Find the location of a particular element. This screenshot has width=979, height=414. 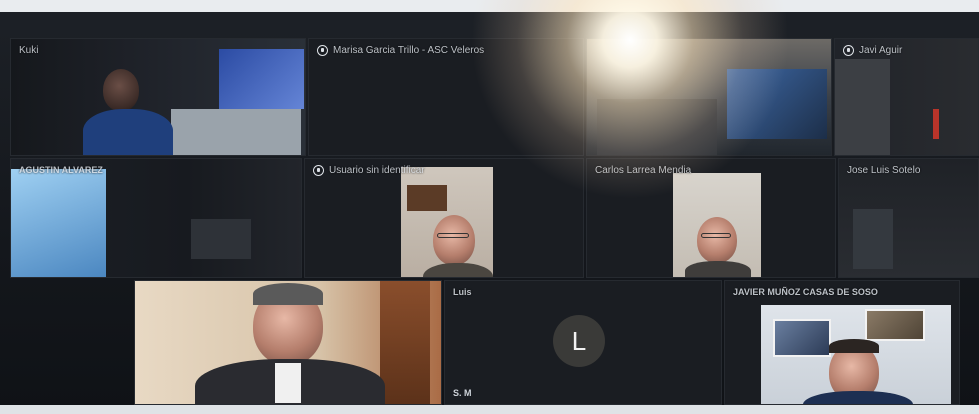

participant-footer-label: S. M is located at coordinates (462, 393).